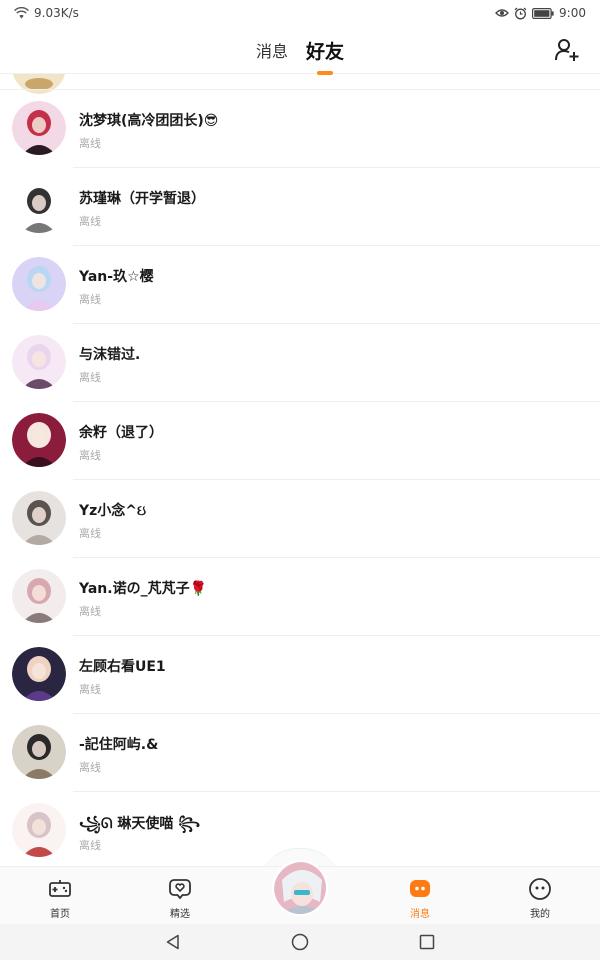 The image size is (600, 960). Describe the element at coordinates (300, 888) in the screenshot. I see `center-avatar-button` at that location.